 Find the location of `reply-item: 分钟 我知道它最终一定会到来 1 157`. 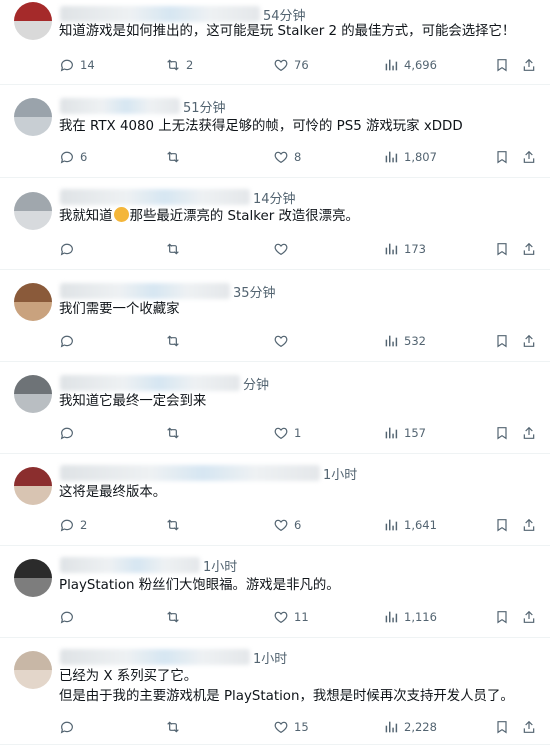

reply-item: 分钟 我知道它最终一定会到来 1 157 is located at coordinates (275, 407).